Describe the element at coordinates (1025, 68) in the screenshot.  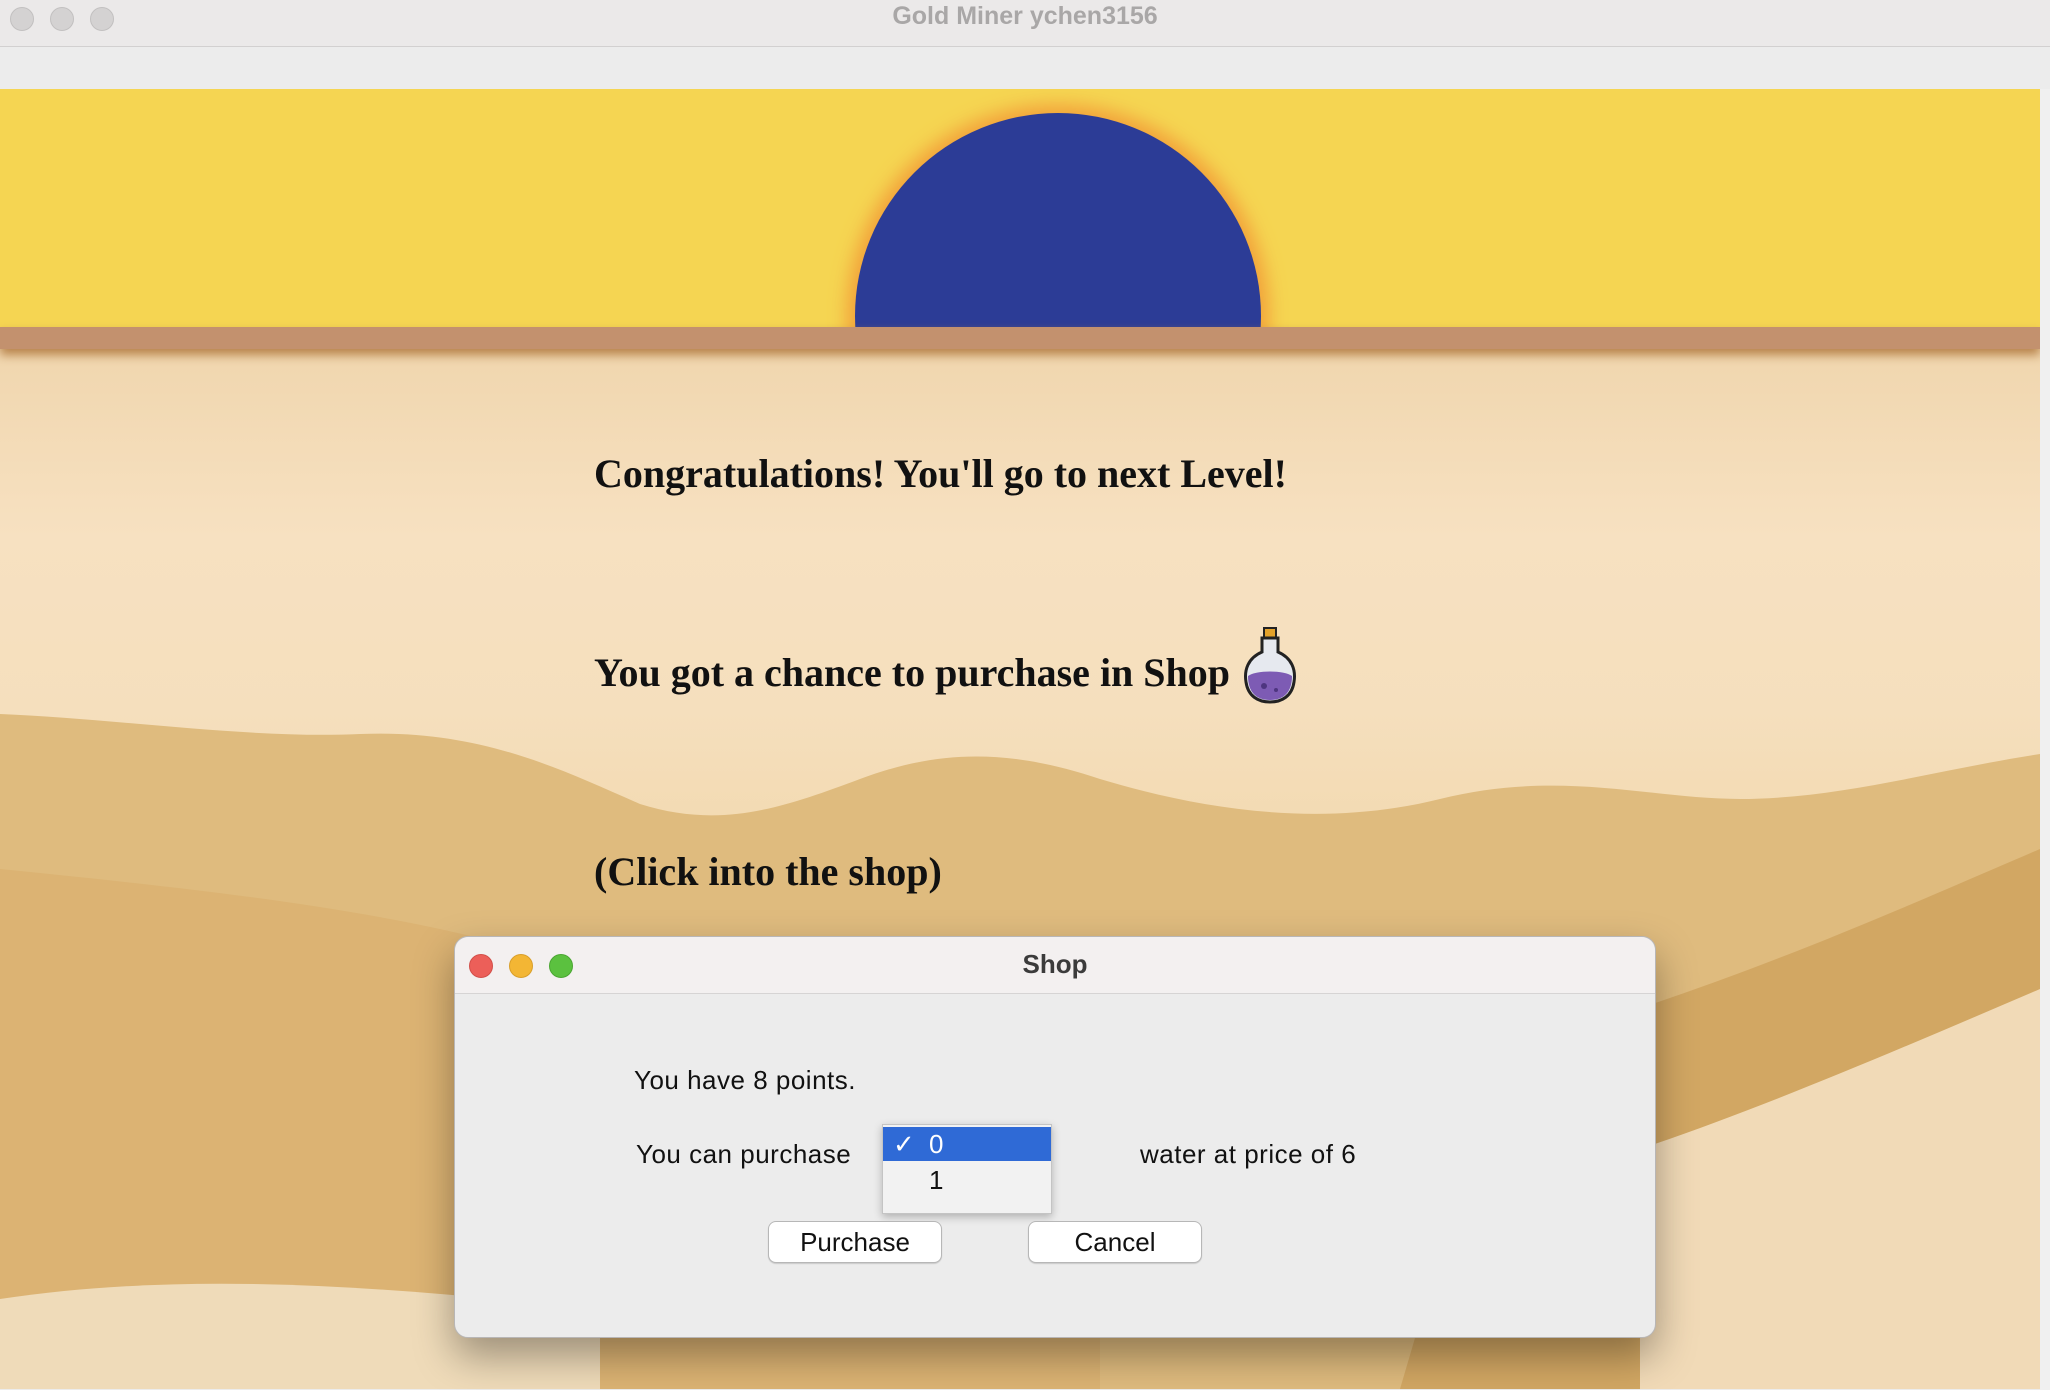
I see `window-toolbar-strip` at that location.